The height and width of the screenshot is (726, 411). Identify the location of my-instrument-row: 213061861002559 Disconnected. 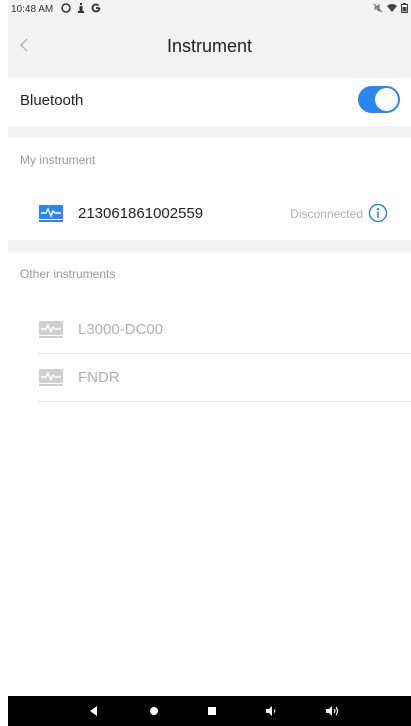
(209, 215).